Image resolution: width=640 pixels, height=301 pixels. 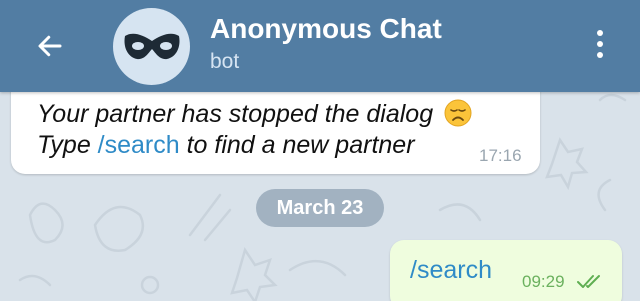 I want to click on chat-title-block: Anonymous Chat bot, so click(x=326, y=44).